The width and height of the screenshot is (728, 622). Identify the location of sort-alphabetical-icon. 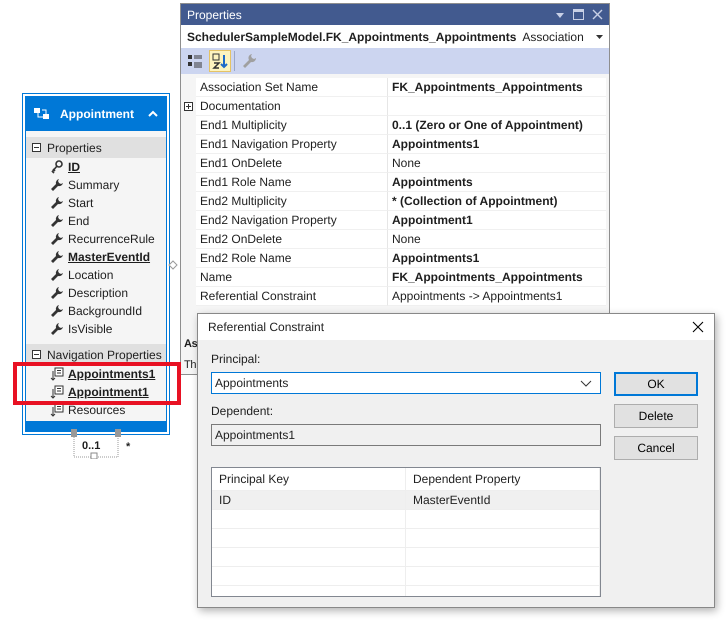
(220, 61).